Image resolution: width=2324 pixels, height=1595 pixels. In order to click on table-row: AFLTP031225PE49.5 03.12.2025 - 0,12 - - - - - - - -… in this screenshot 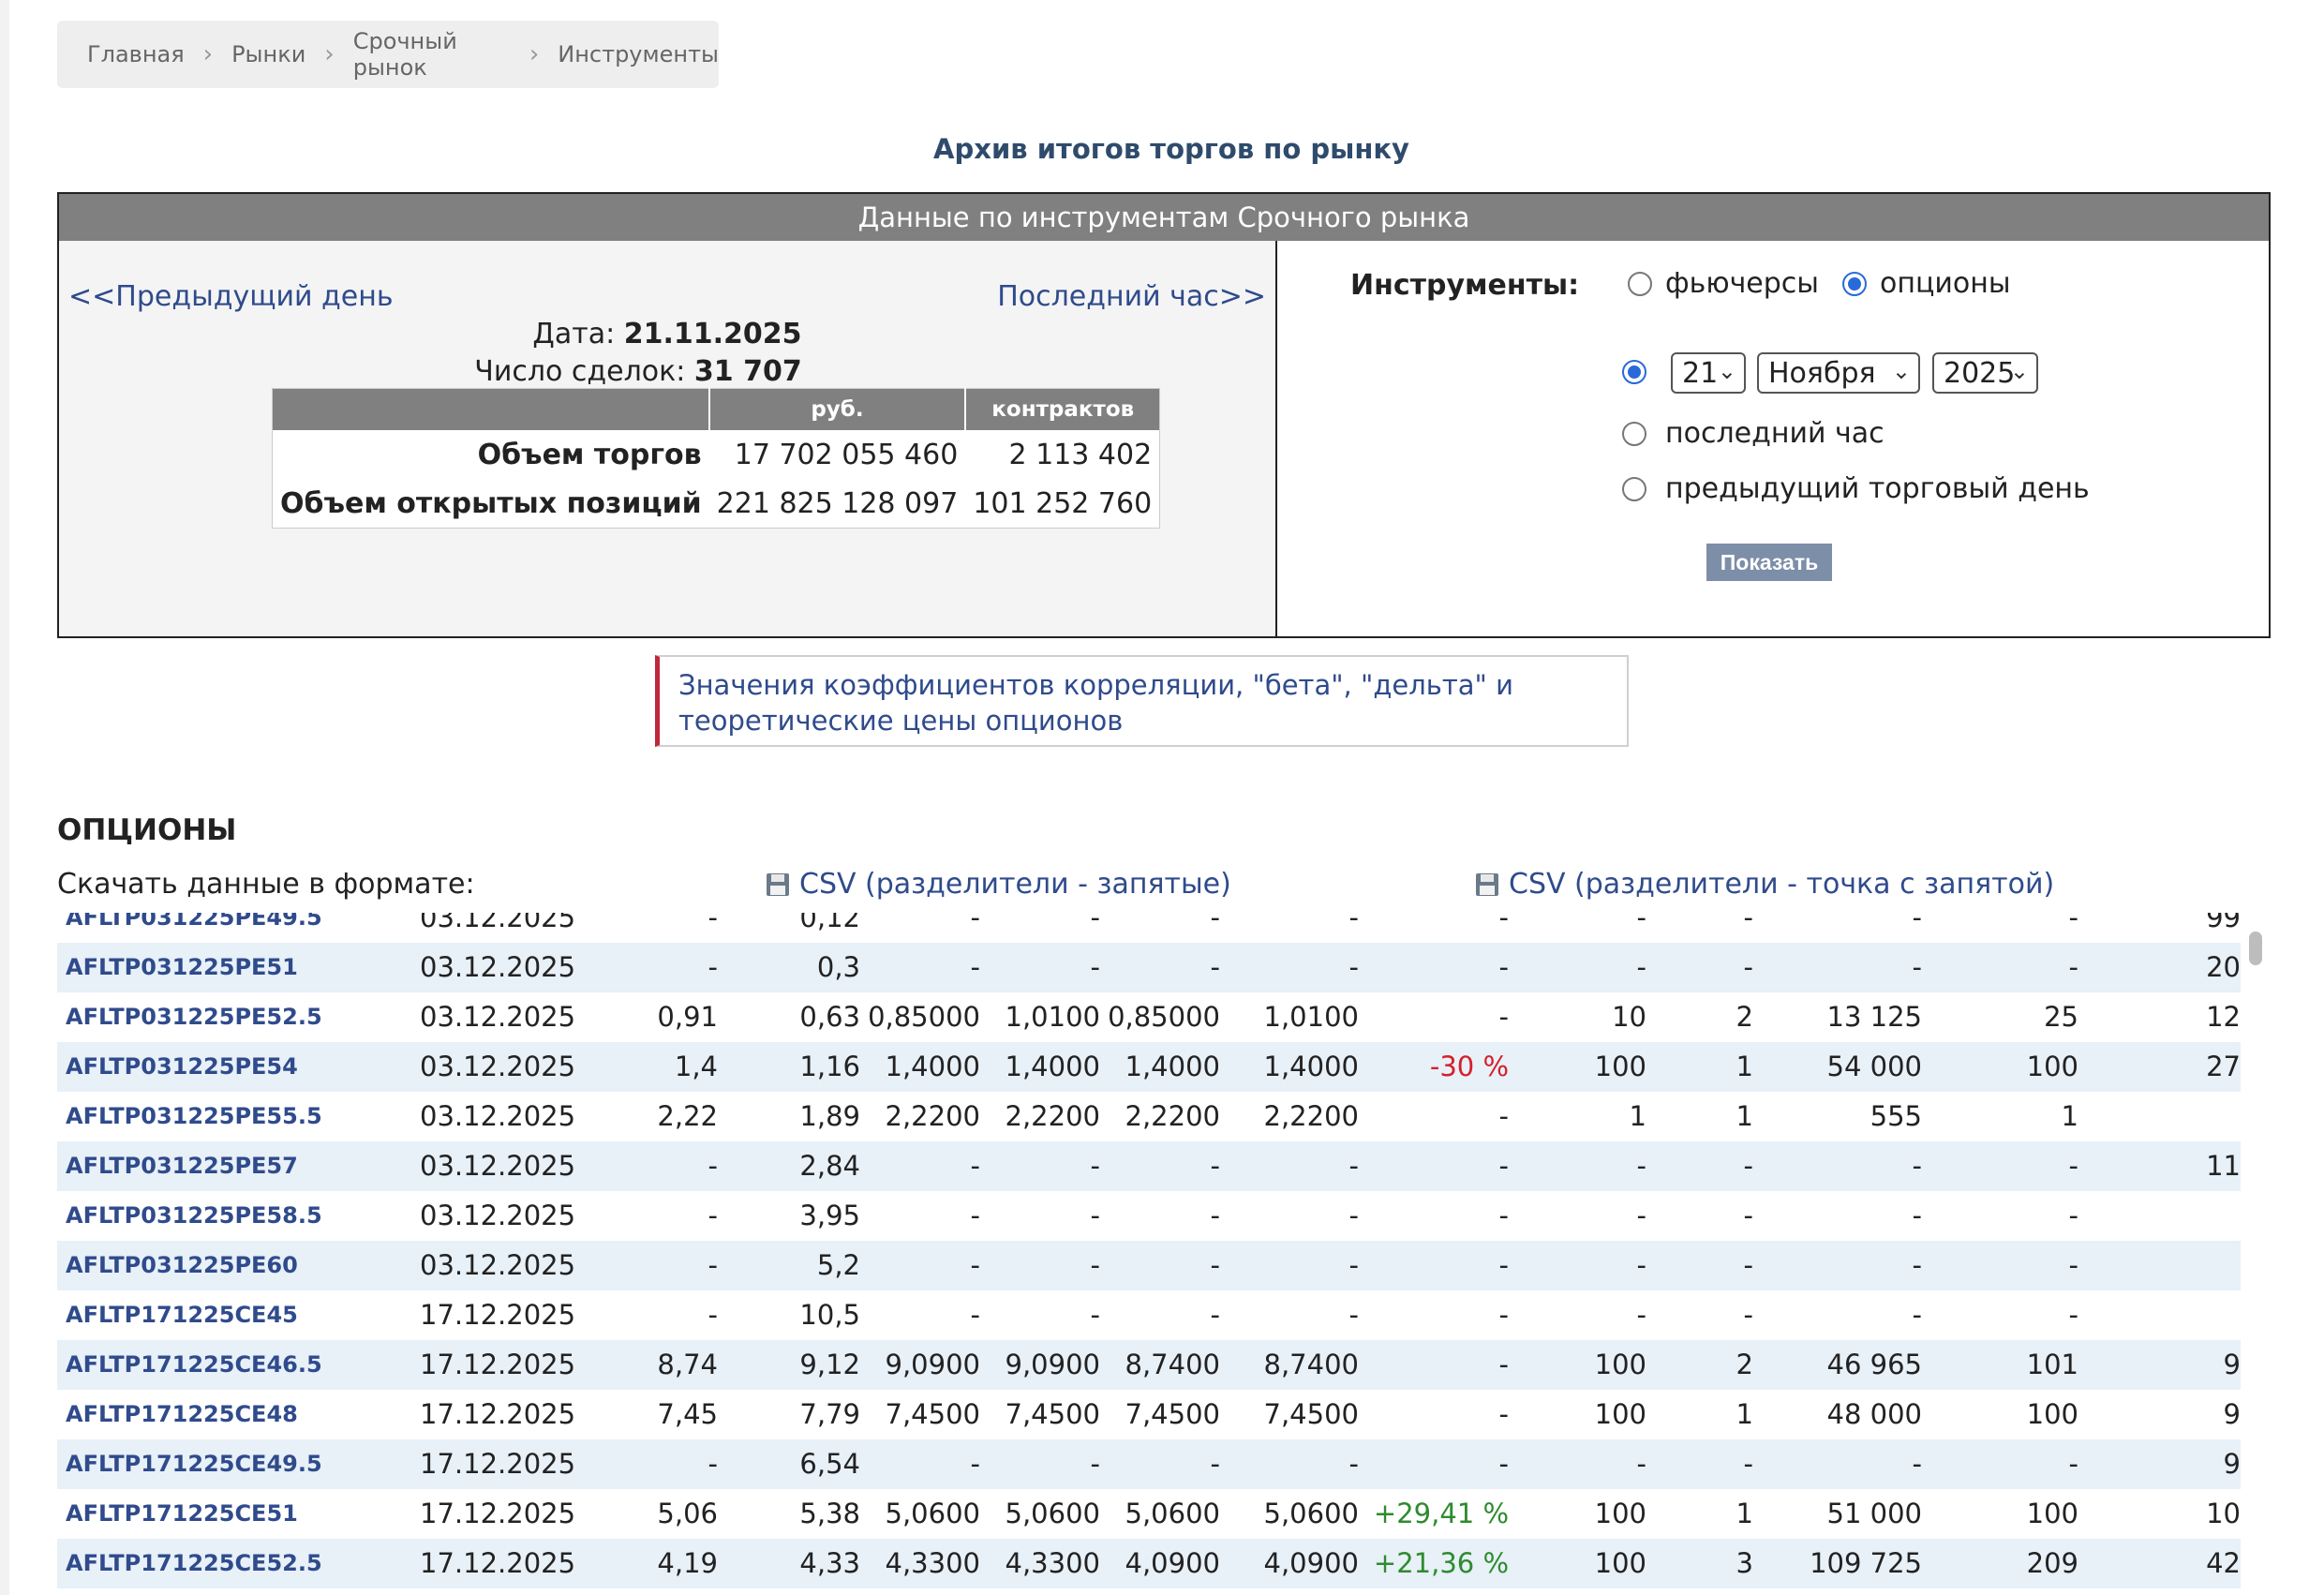, I will do `click(1149, 928)`.